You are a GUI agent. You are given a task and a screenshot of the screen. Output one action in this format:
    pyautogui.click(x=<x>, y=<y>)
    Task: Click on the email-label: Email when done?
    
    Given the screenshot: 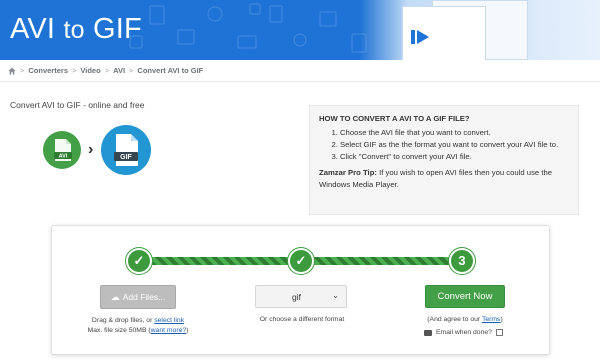 What is the action you would take?
    pyautogui.click(x=464, y=332)
    